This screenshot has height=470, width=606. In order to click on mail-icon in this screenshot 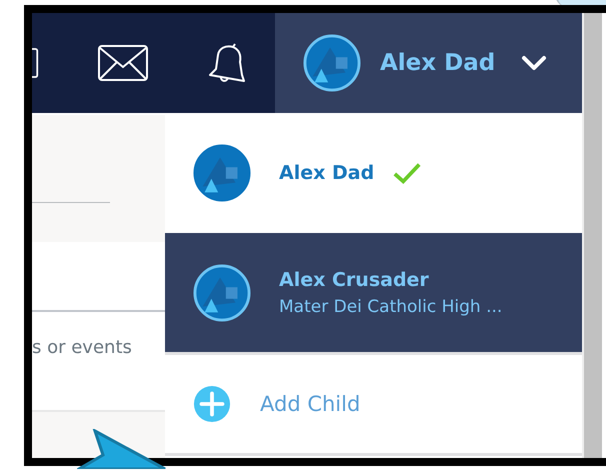, I will do `click(123, 63)`.